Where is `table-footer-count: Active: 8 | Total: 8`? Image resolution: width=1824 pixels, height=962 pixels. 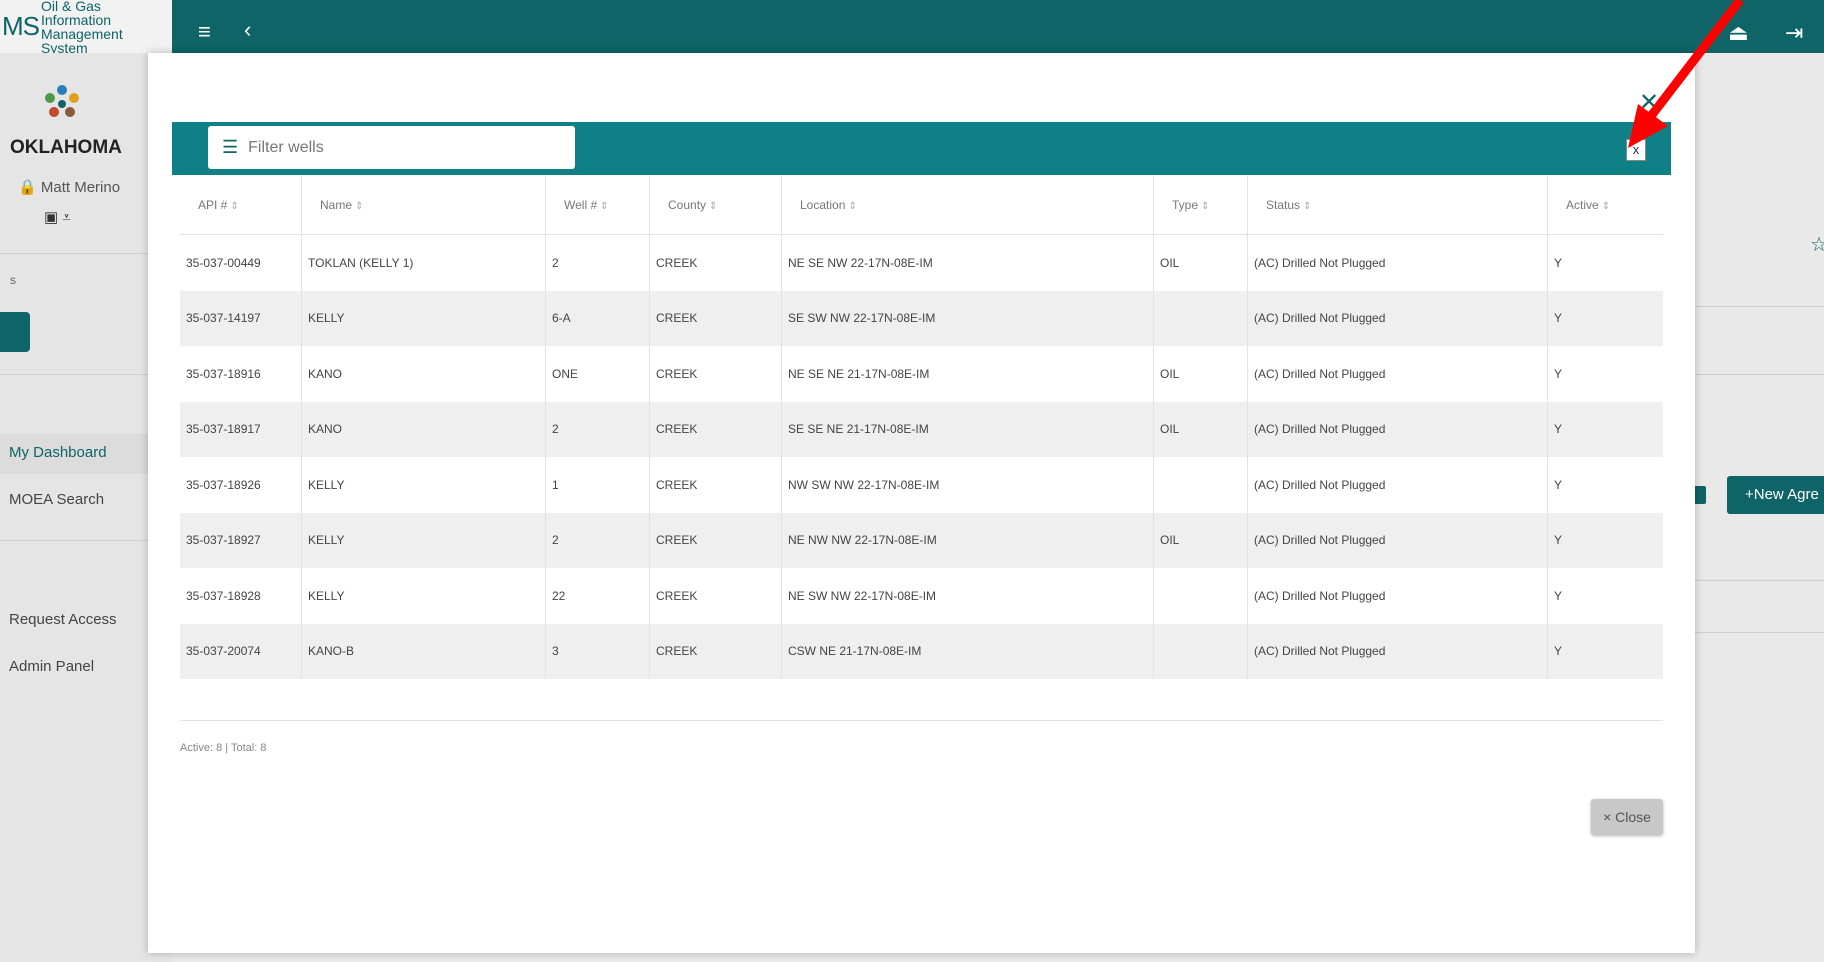
table-footer-count: Active: 8 | Total: 8 is located at coordinates (223, 748).